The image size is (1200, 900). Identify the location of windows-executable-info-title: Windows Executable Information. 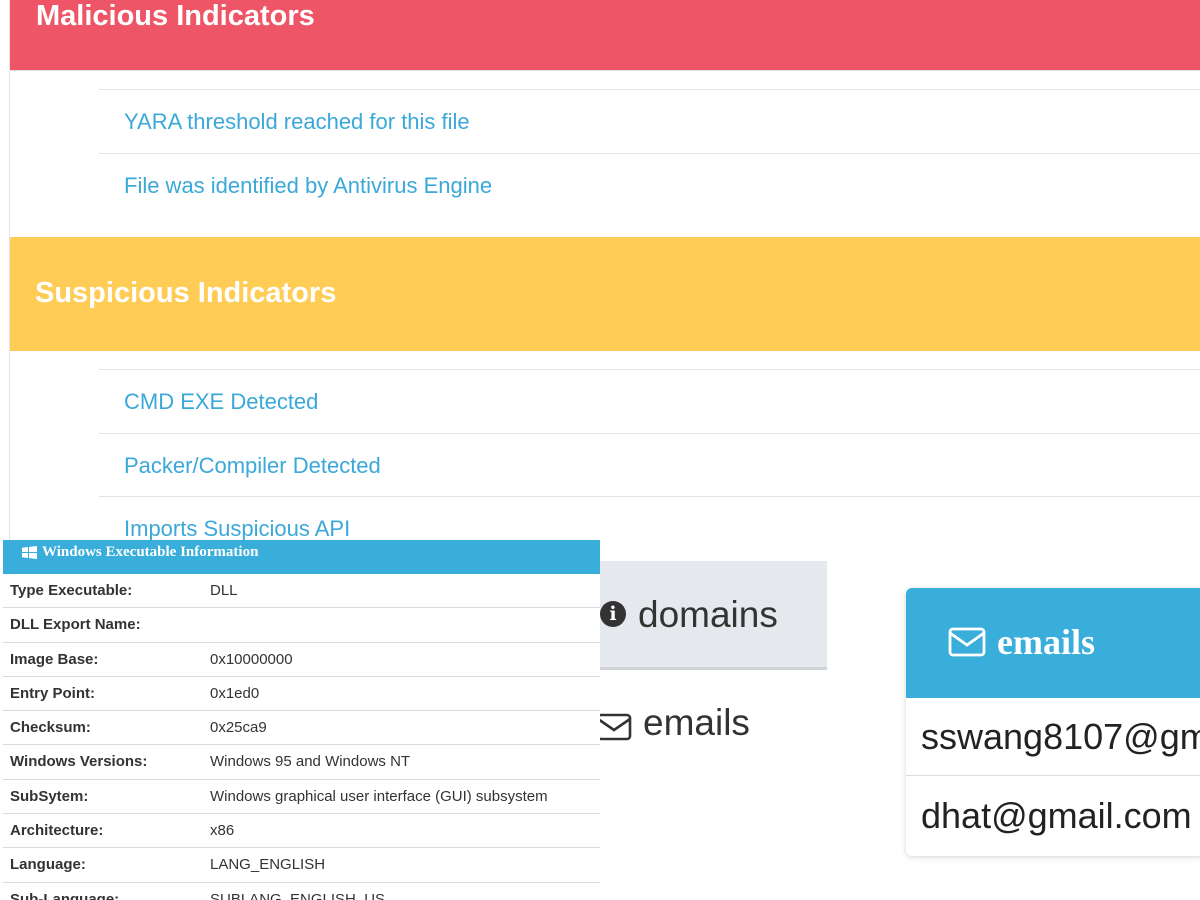
(150, 552).